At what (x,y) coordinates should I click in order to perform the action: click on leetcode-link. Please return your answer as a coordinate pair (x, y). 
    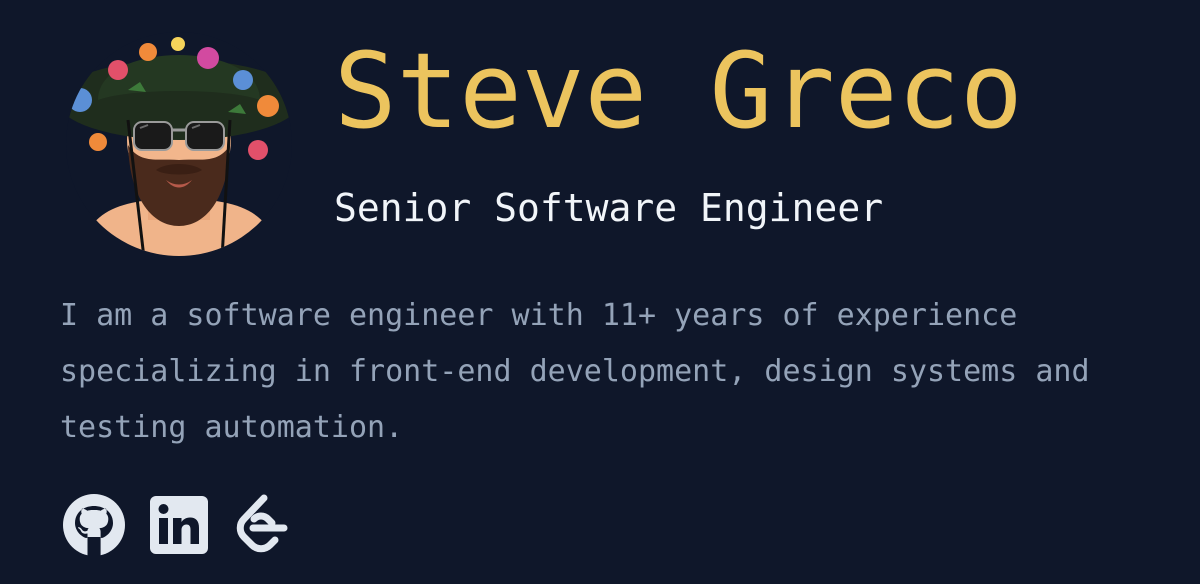
    Looking at the image, I should click on (261, 525).